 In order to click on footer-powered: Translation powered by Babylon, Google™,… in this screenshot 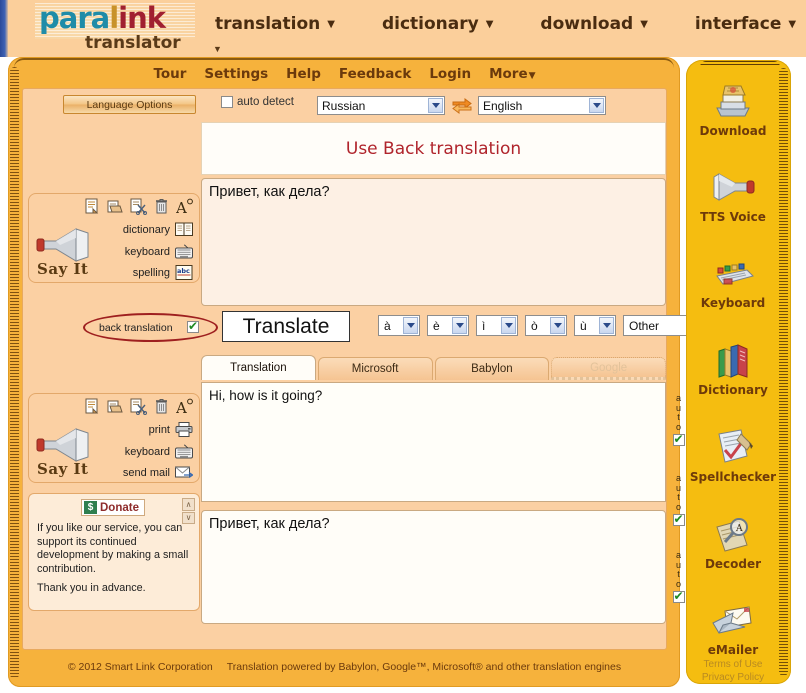, I will do `click(424, 667)`.